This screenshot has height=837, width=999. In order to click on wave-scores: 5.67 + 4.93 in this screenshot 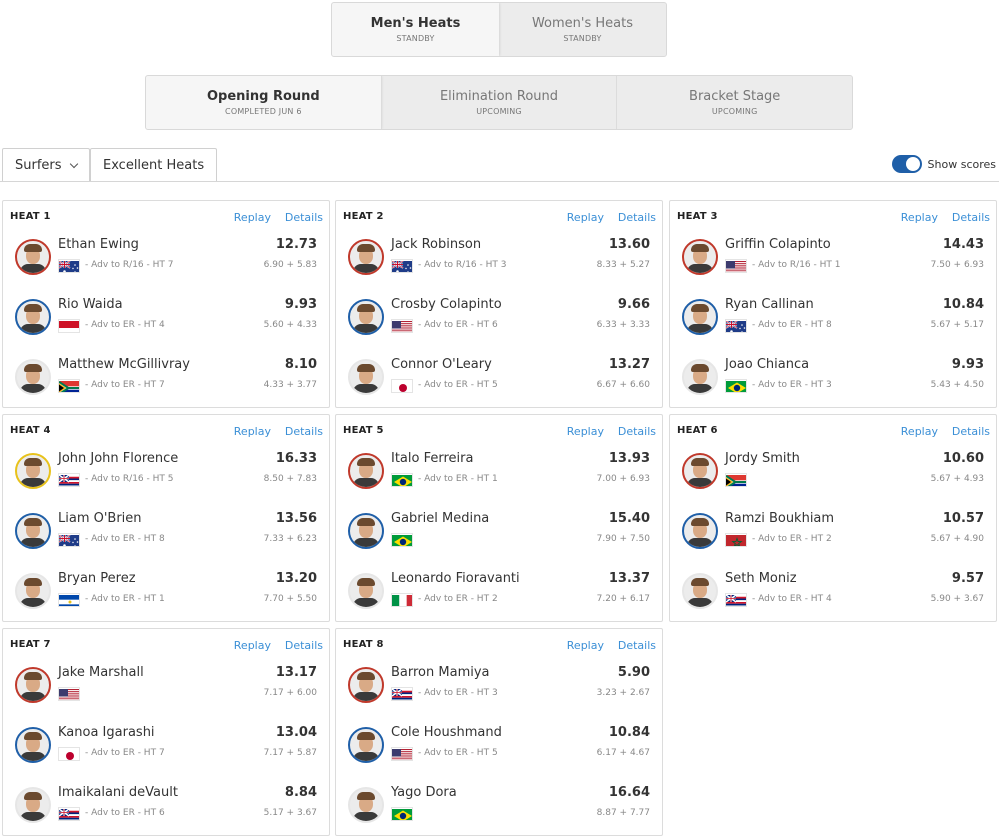, I will do `click(957, 479)`.